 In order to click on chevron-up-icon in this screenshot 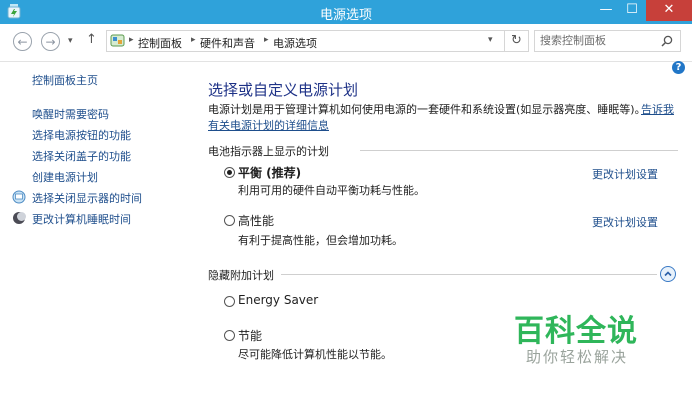, I will do `click(668, 274)`.